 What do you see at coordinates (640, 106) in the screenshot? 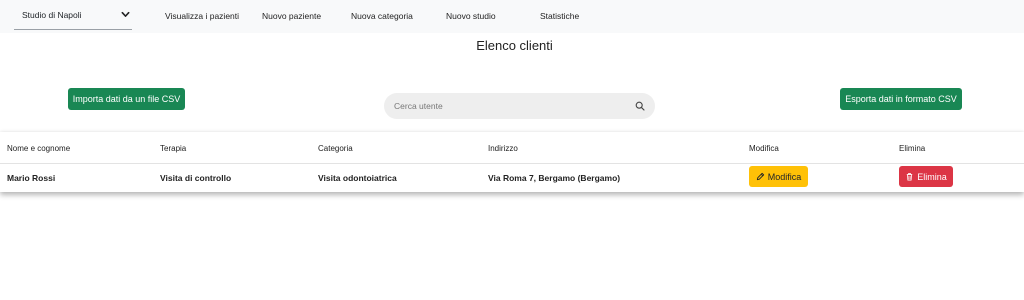
I see `search-icon` at bounding box center [640, 106].